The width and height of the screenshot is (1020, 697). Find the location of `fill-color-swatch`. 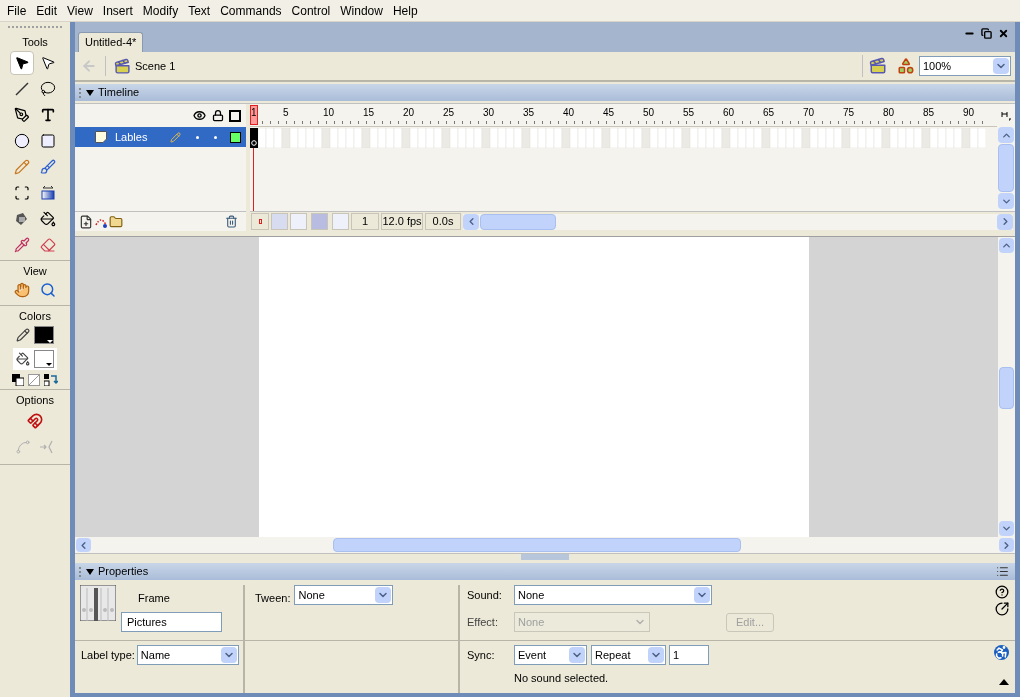

fill-color-swatch is located at coordinates (44, 359).